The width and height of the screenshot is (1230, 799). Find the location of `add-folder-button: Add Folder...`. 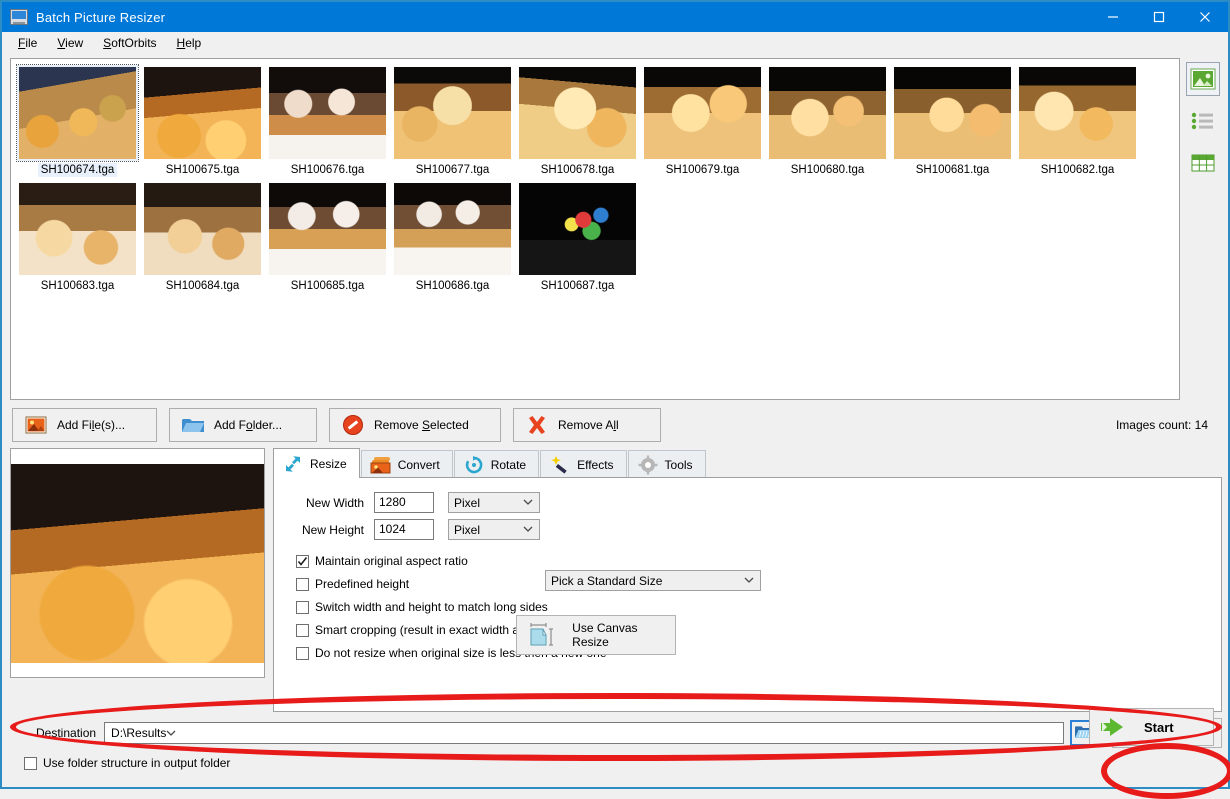

add-folder-button: Add Folder... is located at coordinates (243, 425).